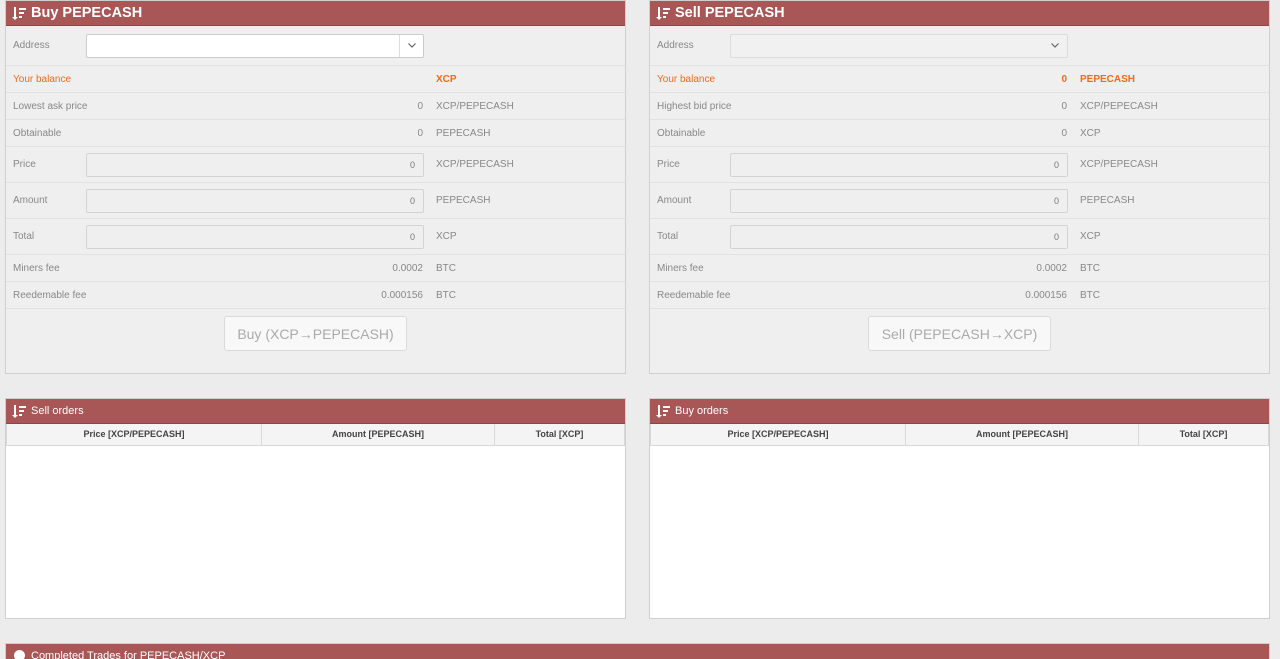 The height and width of the screenshot is (659, 1280). What do you see at coordinates (1064, 79) in the screenshot?
I see `balance-value: 0` at bounding box center [1064, 79].